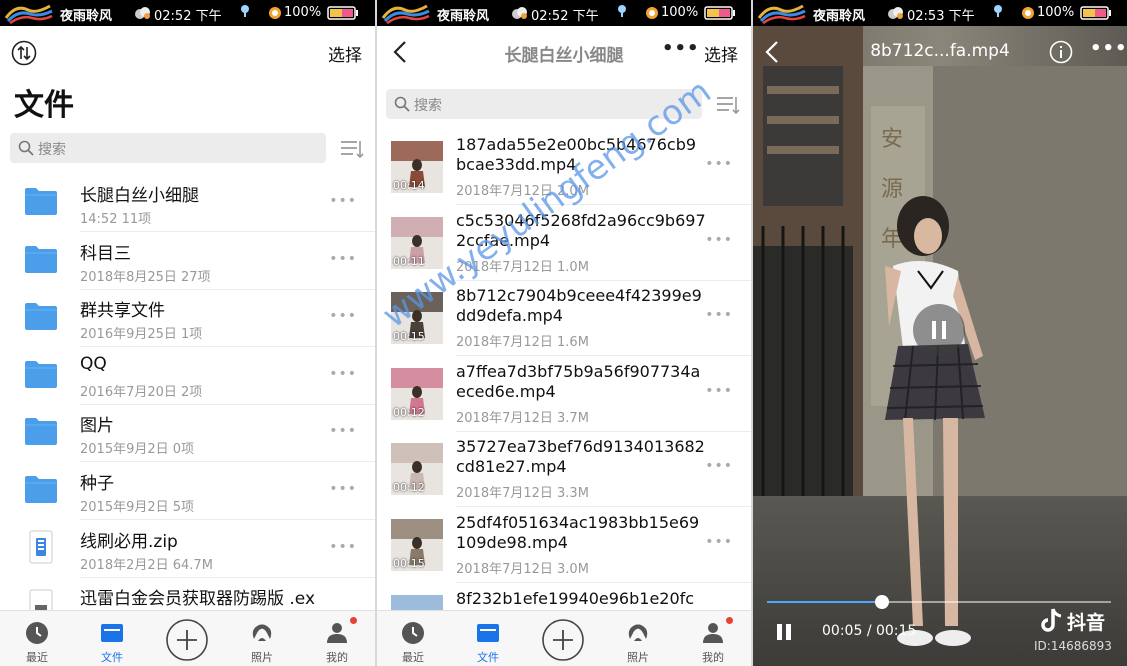  Describe the element at coordinates (187, 318) in the screenshot. I see `file-row: 群共享文件 2016年9月25日 1项 •••` at that location.